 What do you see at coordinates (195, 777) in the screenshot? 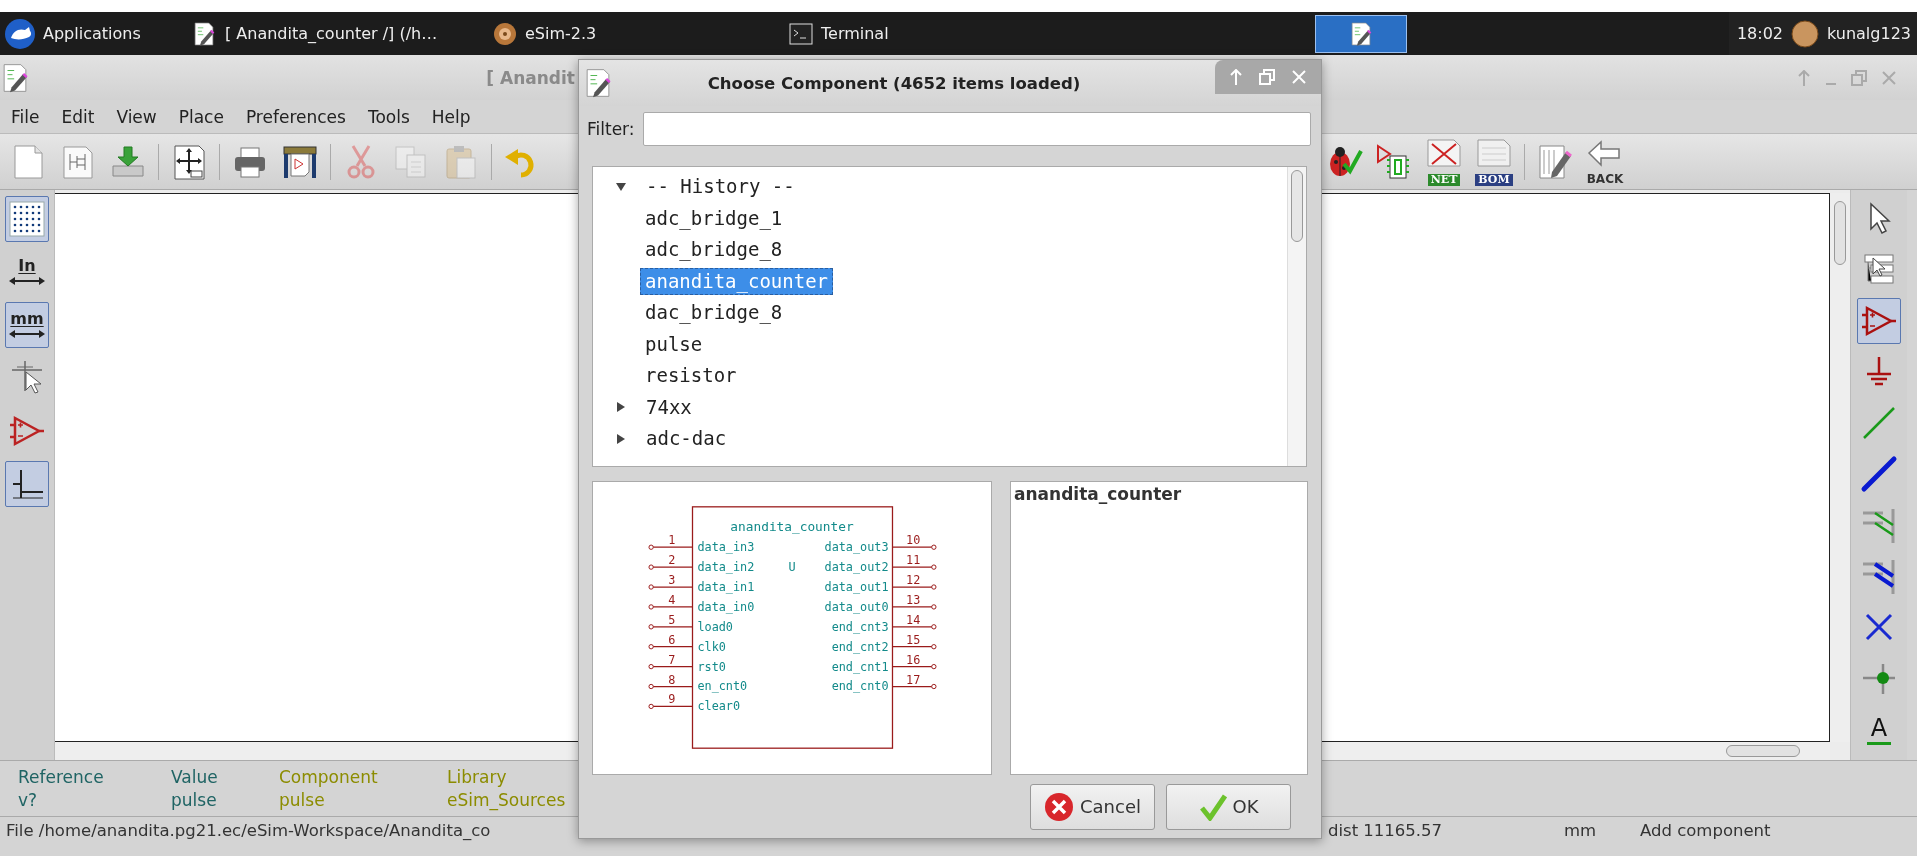
I see `field-label: Value` at bounding box center [195, 777].